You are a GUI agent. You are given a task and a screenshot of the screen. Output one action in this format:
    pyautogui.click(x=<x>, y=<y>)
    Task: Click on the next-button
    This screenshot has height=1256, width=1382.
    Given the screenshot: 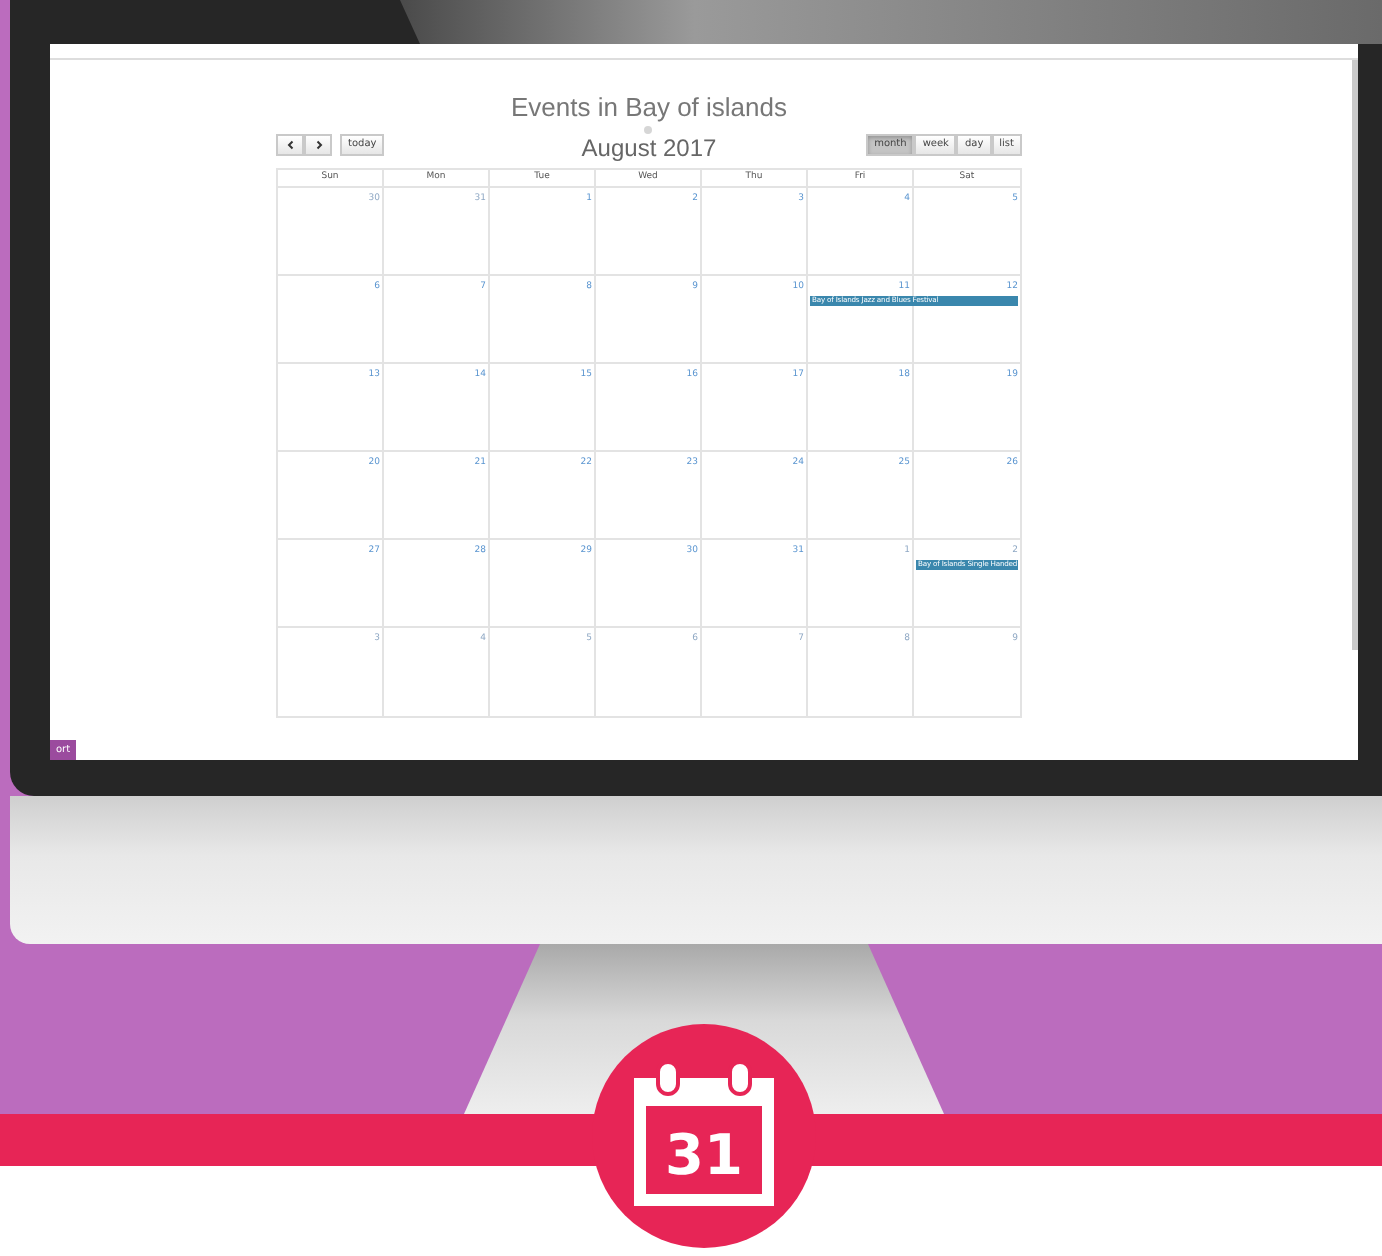 What is the action you would take?
    pyautogui.click(x=318, y=144)
    